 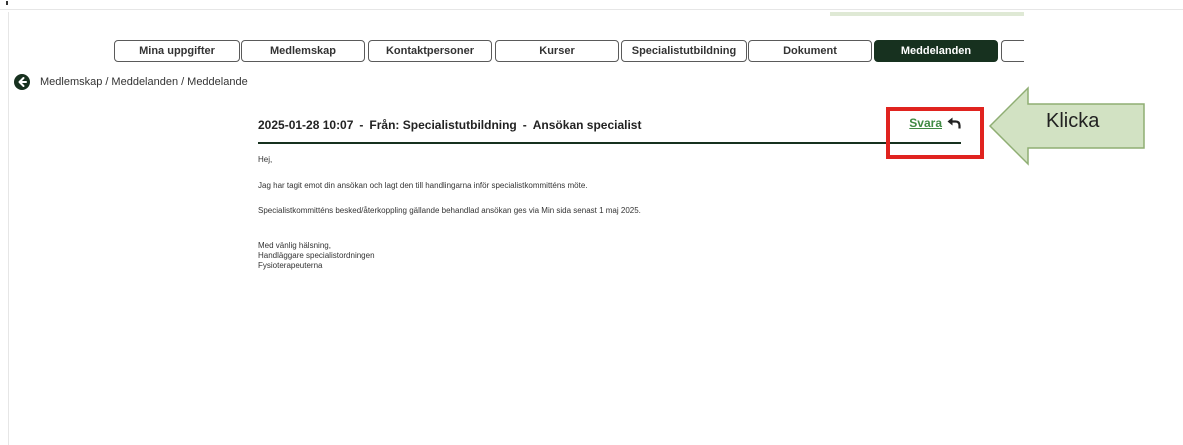 What do you see at coordinates (303, 51) in the screenshot?
I see `tab-medlemskap: Medlemskap` at bounding box center [303, 51].